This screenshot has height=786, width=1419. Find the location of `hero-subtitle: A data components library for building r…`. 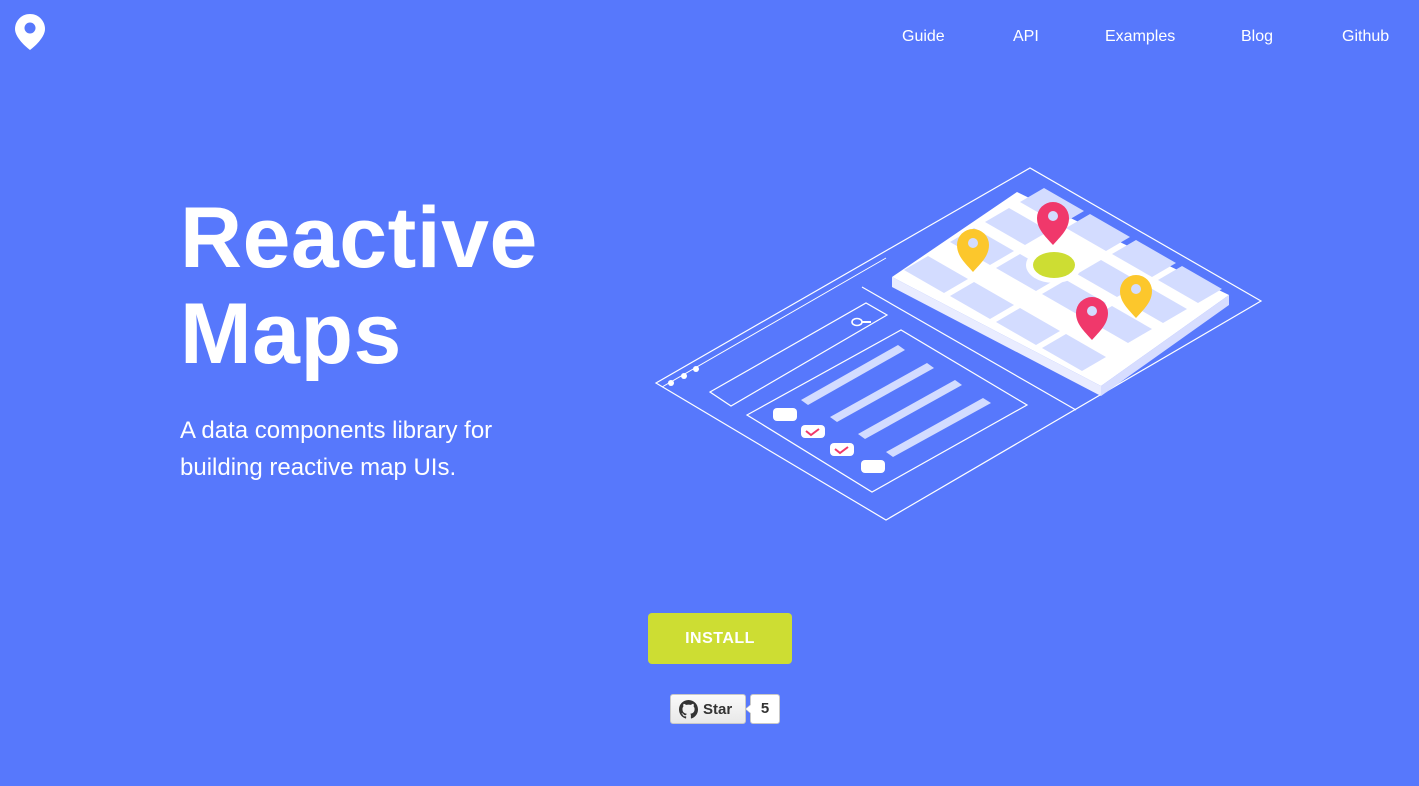

hero-subtitle: A data components library for building r… is located at coordinates (336, 449).